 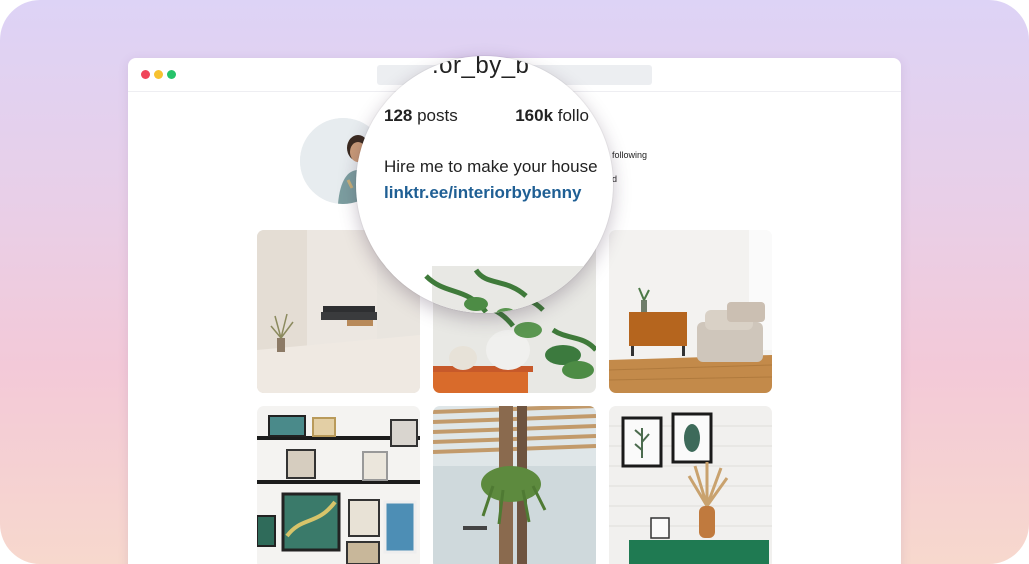 I want to click on following-label: following, so click(x=629, y=155).